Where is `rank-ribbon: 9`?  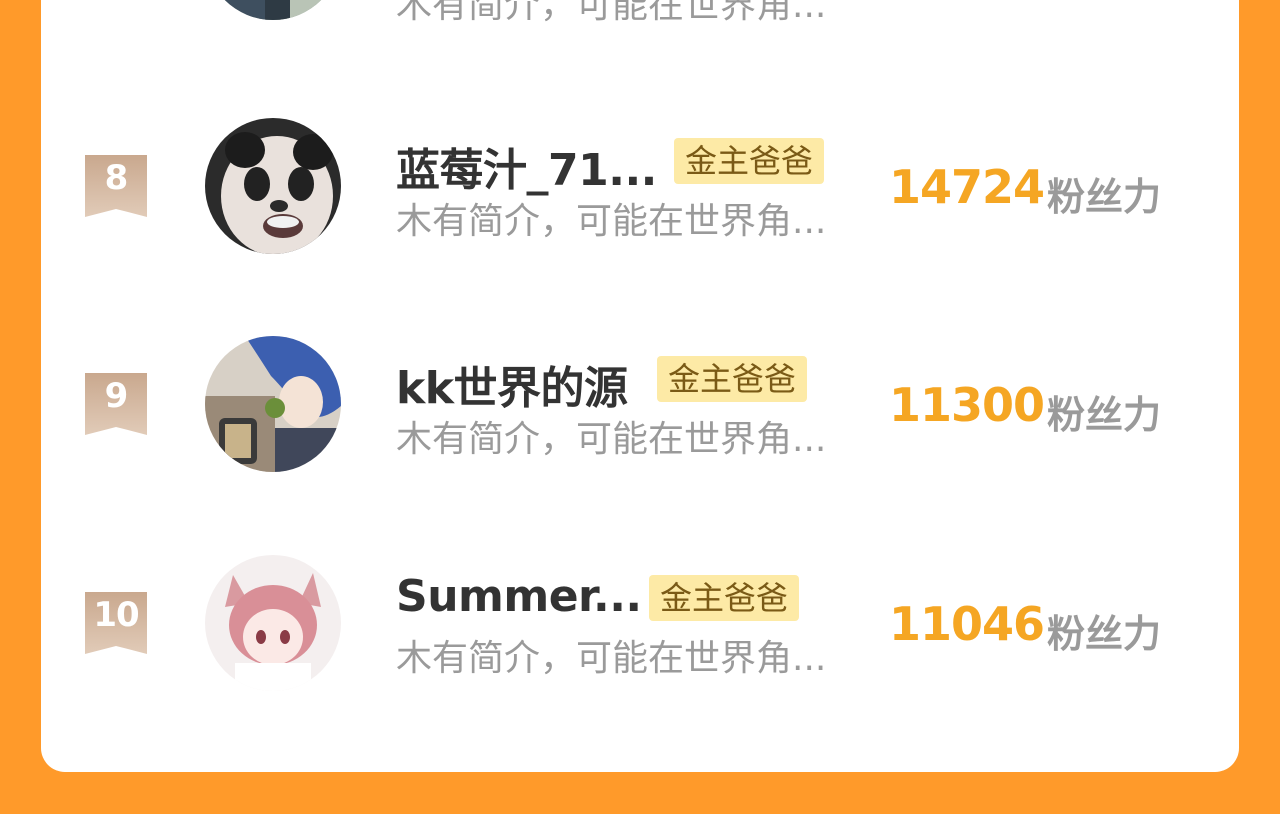 rank-ribbon: 9 is located at coordinates (116, 404).